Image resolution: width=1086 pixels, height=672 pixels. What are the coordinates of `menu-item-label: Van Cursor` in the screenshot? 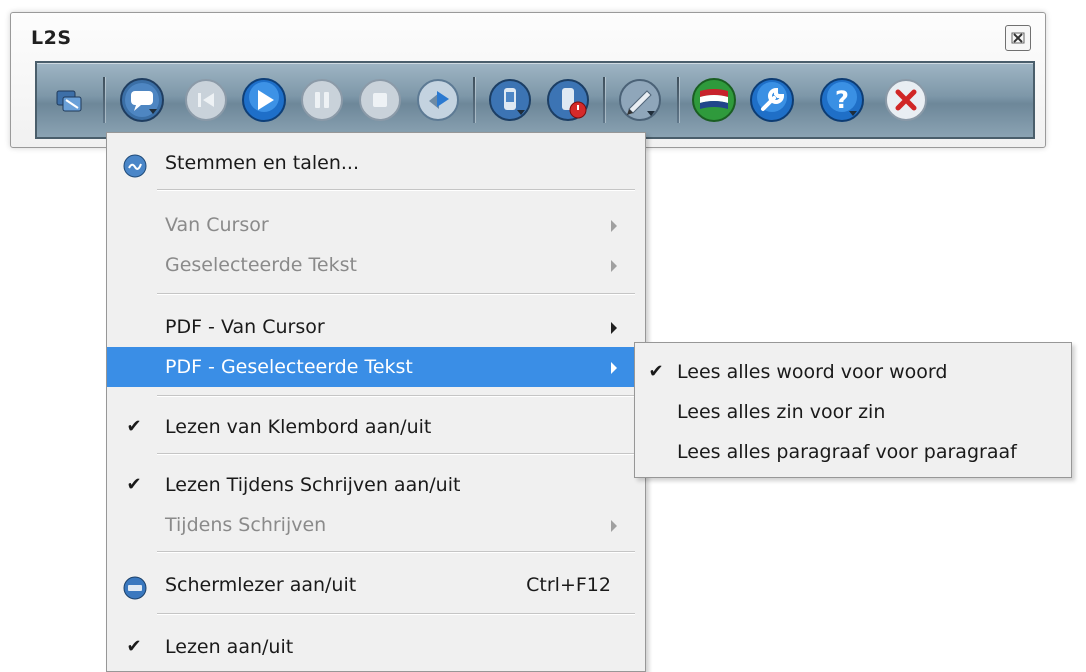 It's located at (217, 225).